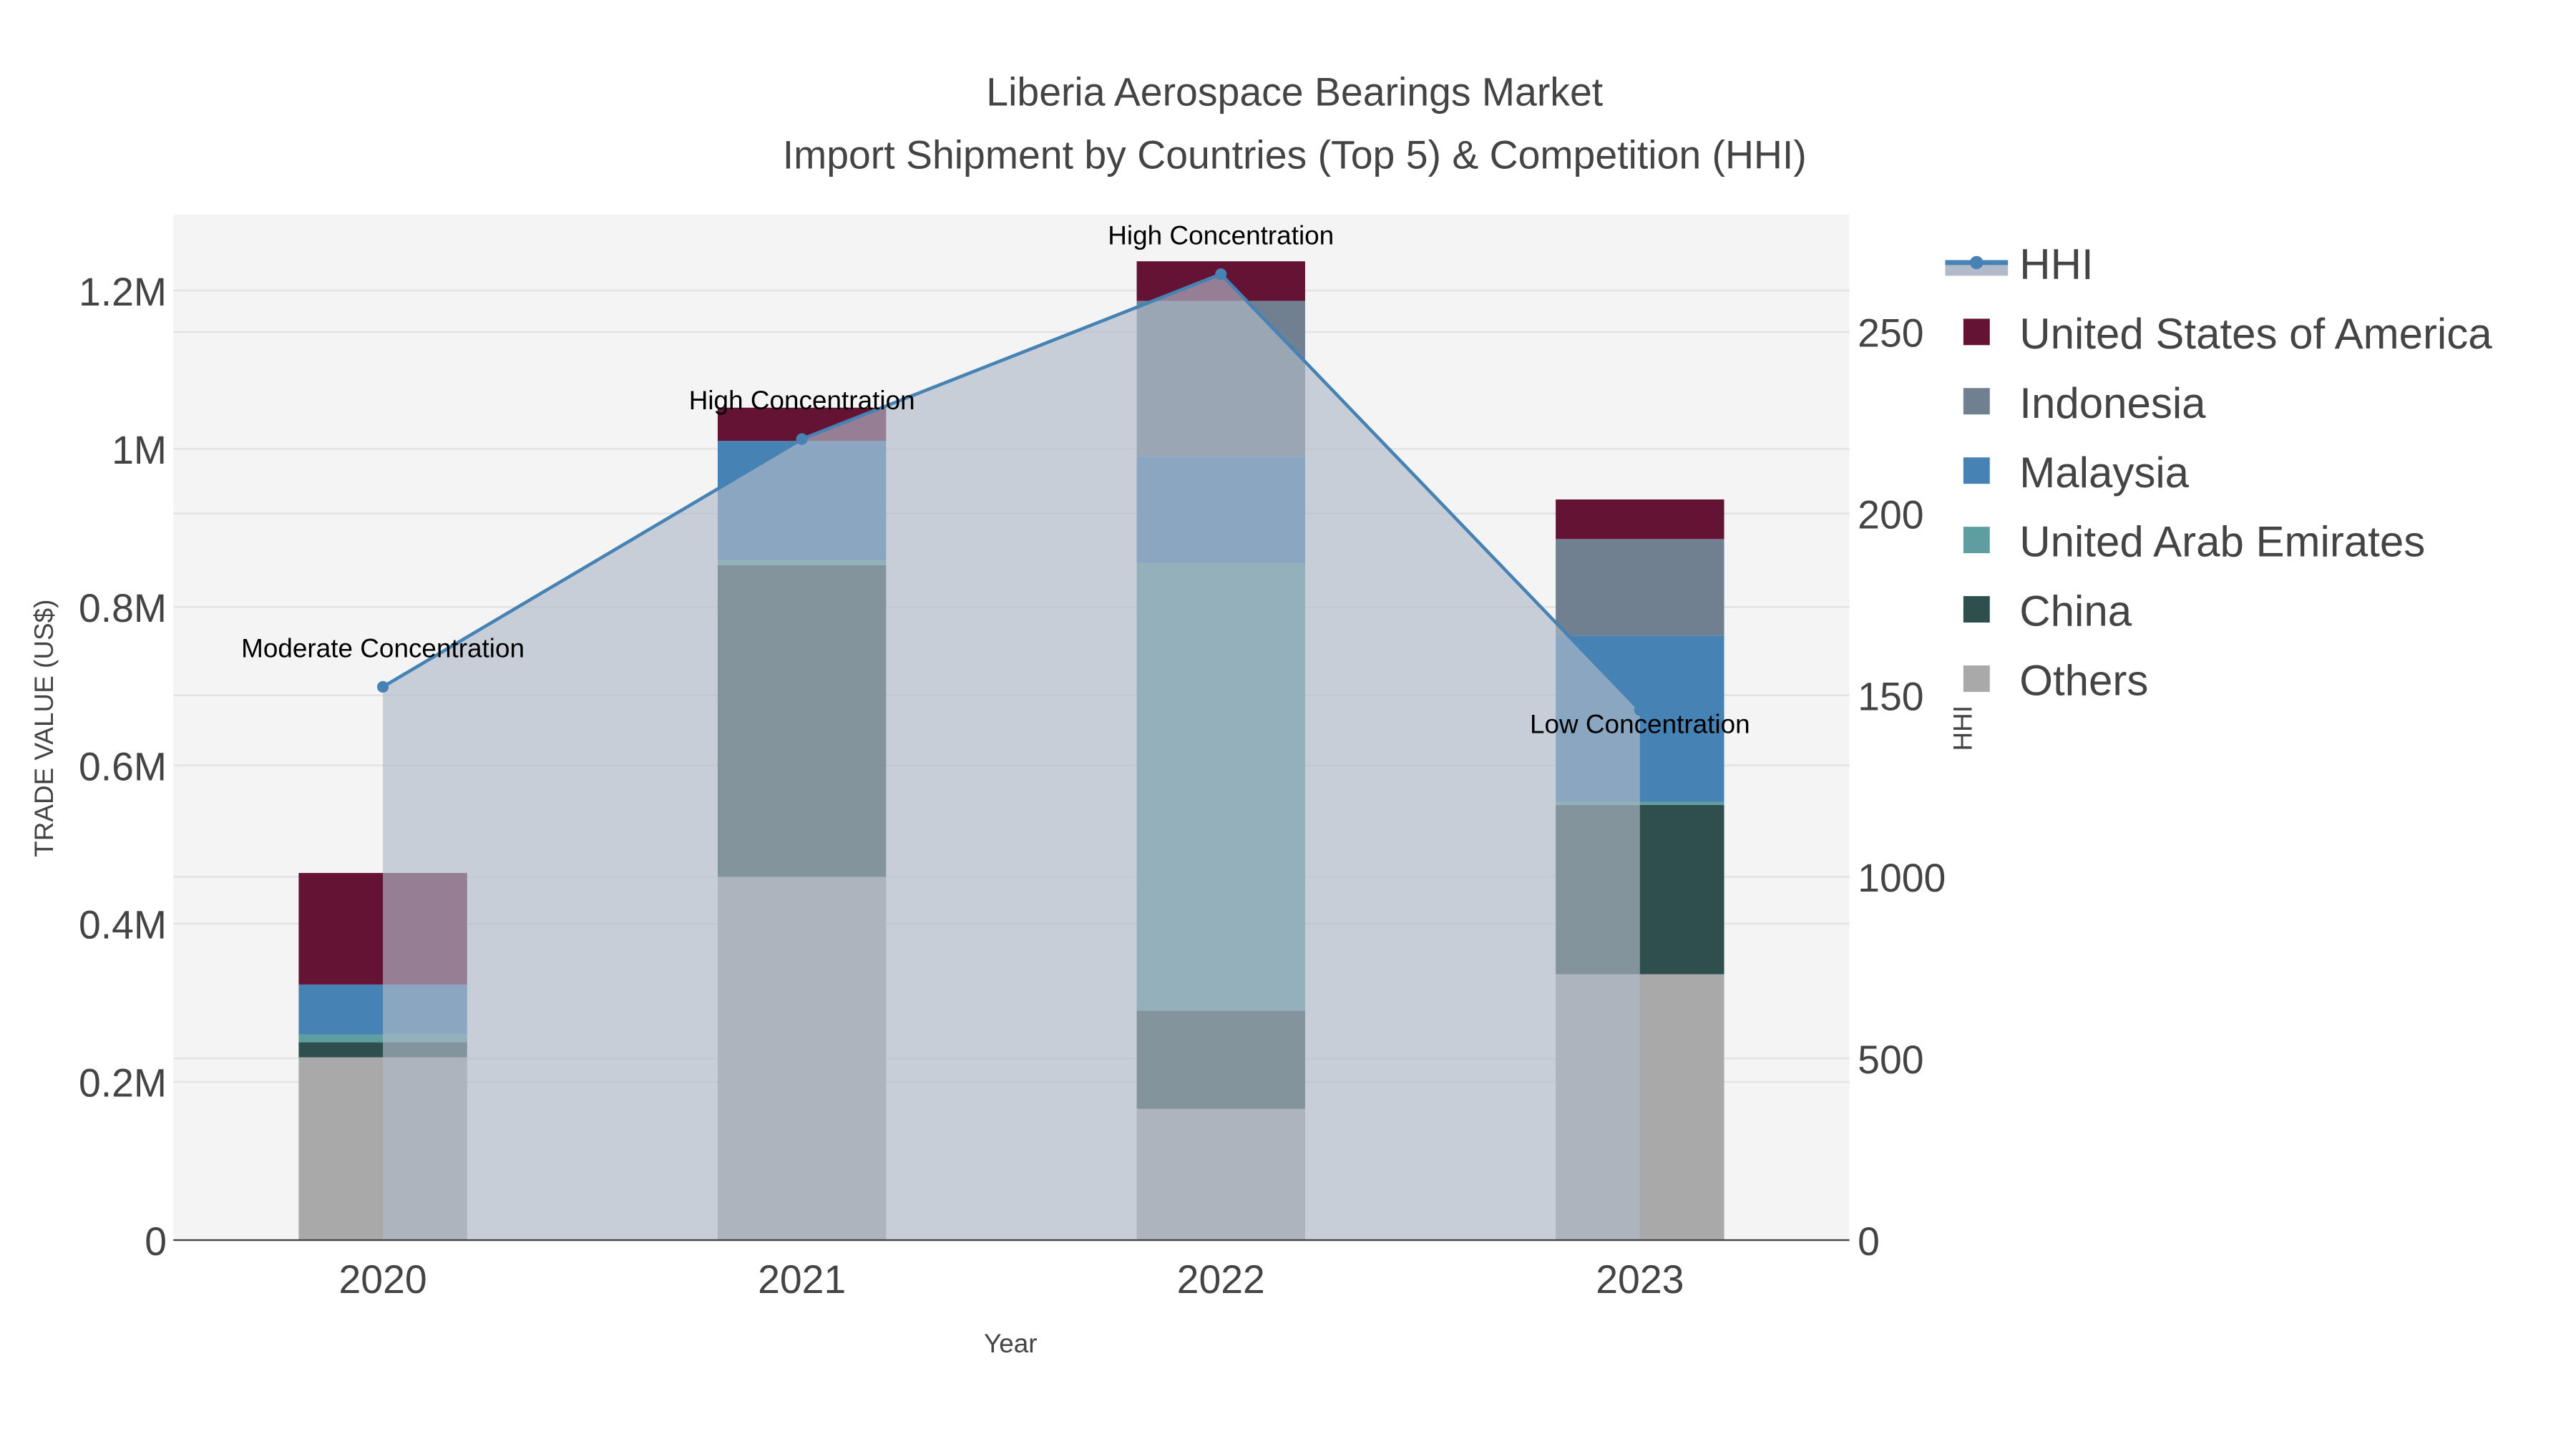 This screenshot has width=2576, height=1449. What do you see at coordinates (2104, 473) in the screenshot?
I see `legend-label: Malaysia` at bounding box center [2104, 473].